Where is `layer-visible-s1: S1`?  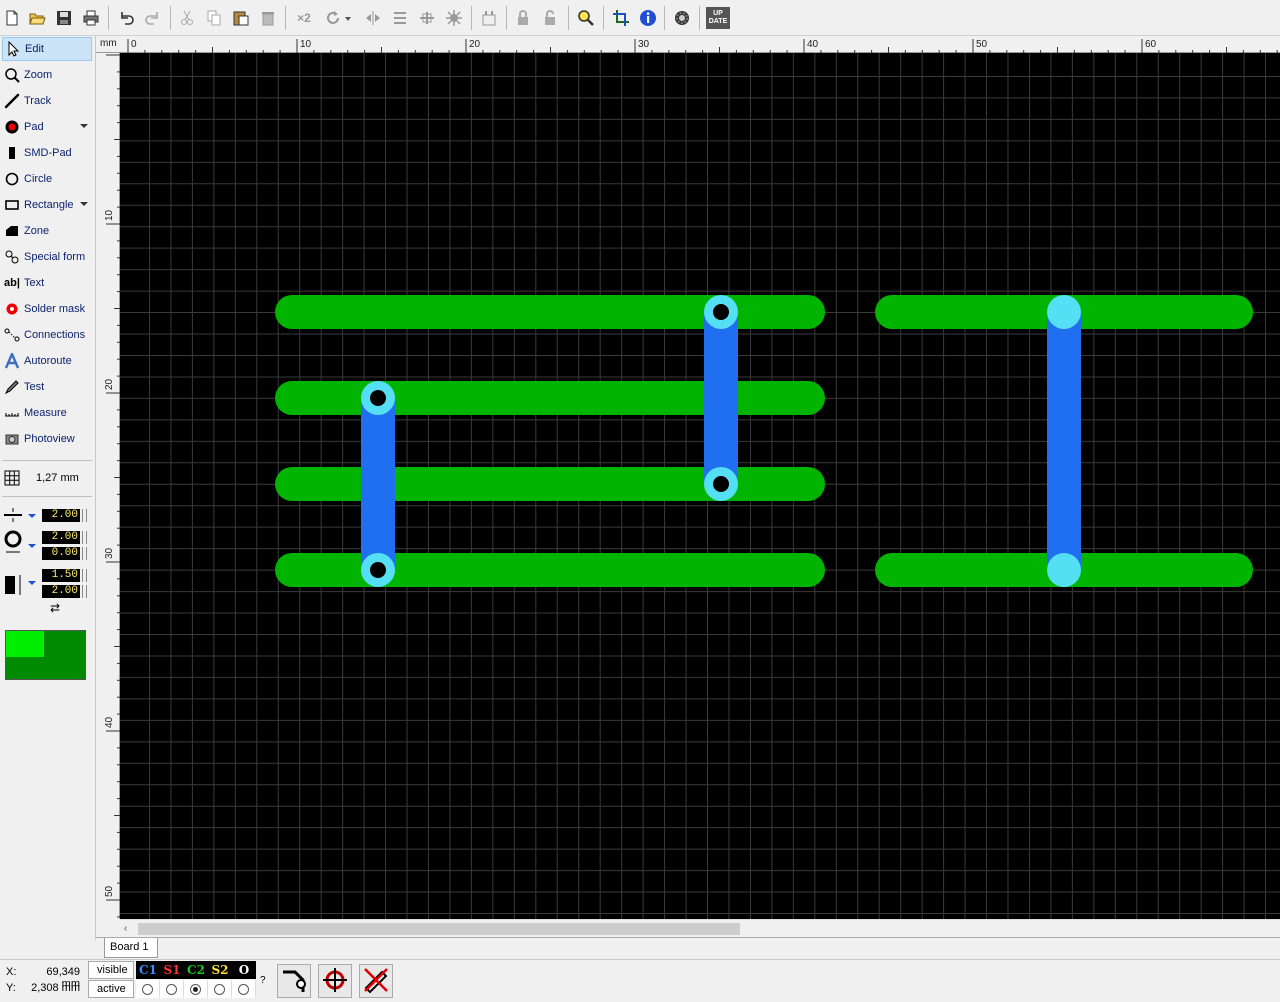
layer-visible-s1: S1 is located at coordinates (172, 970).